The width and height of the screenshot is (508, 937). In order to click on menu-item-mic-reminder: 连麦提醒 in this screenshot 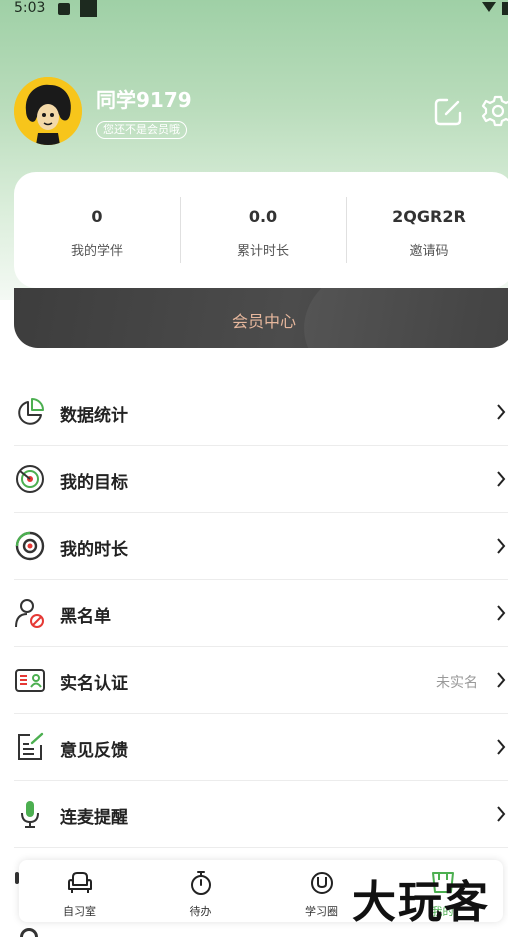, I will do `click(261, 814)`.